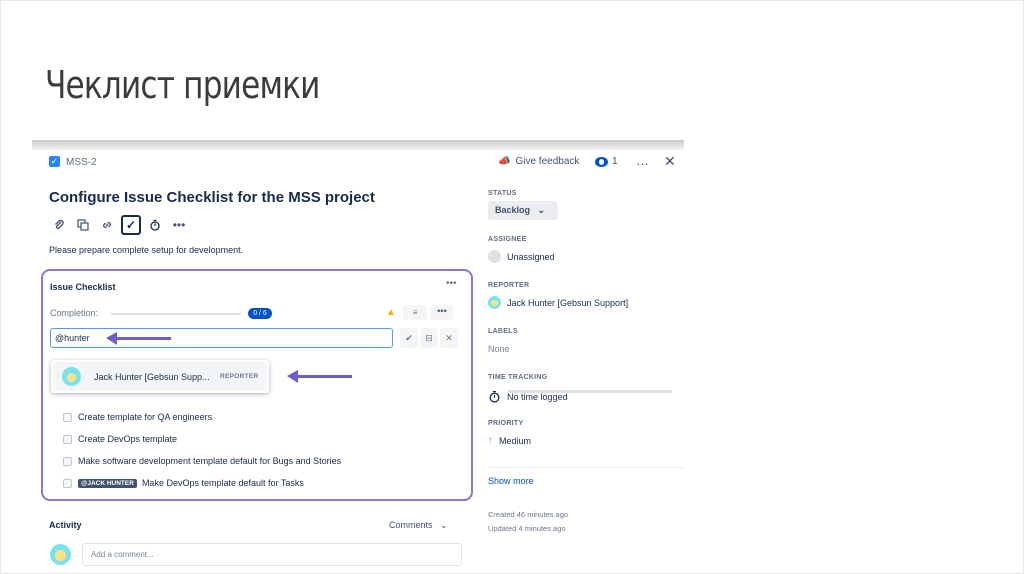 The height and width of the screenshot is (574, 1024). What do you see at coordinates (442, 312) in the screenshot?
I see `checklist-more-button: •••` at bounding box center [442, 312].